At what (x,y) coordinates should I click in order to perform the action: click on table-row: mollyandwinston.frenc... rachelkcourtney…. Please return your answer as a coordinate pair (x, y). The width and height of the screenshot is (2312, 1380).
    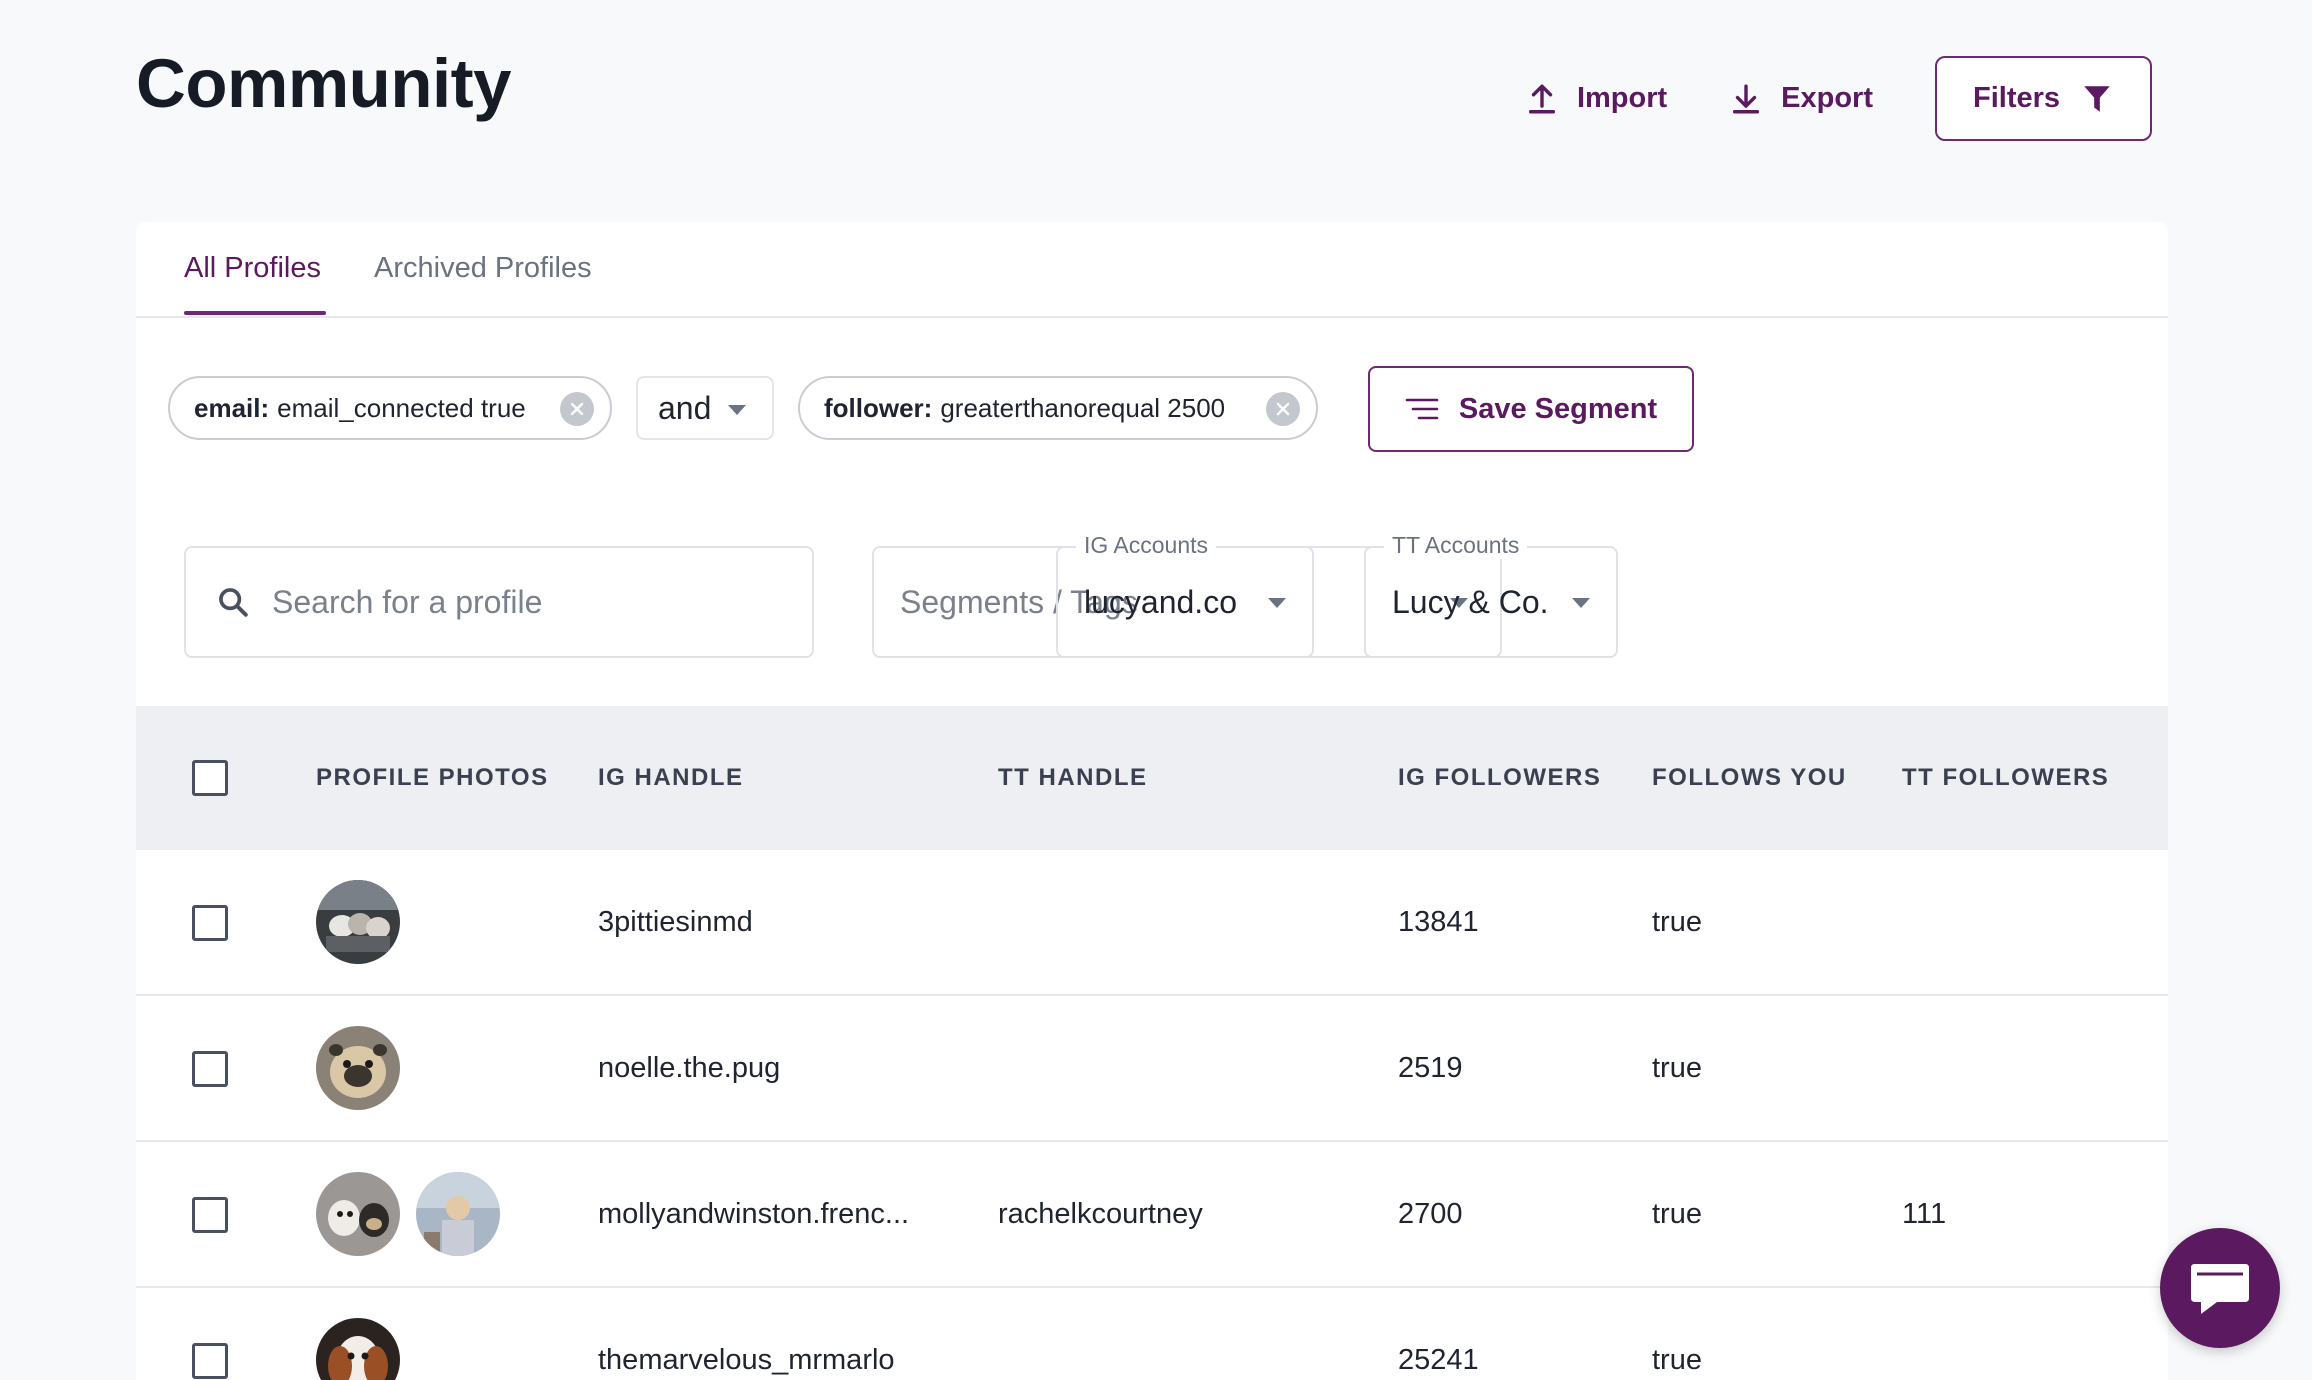
    Looking at the image, I should click on (1152, 1215).